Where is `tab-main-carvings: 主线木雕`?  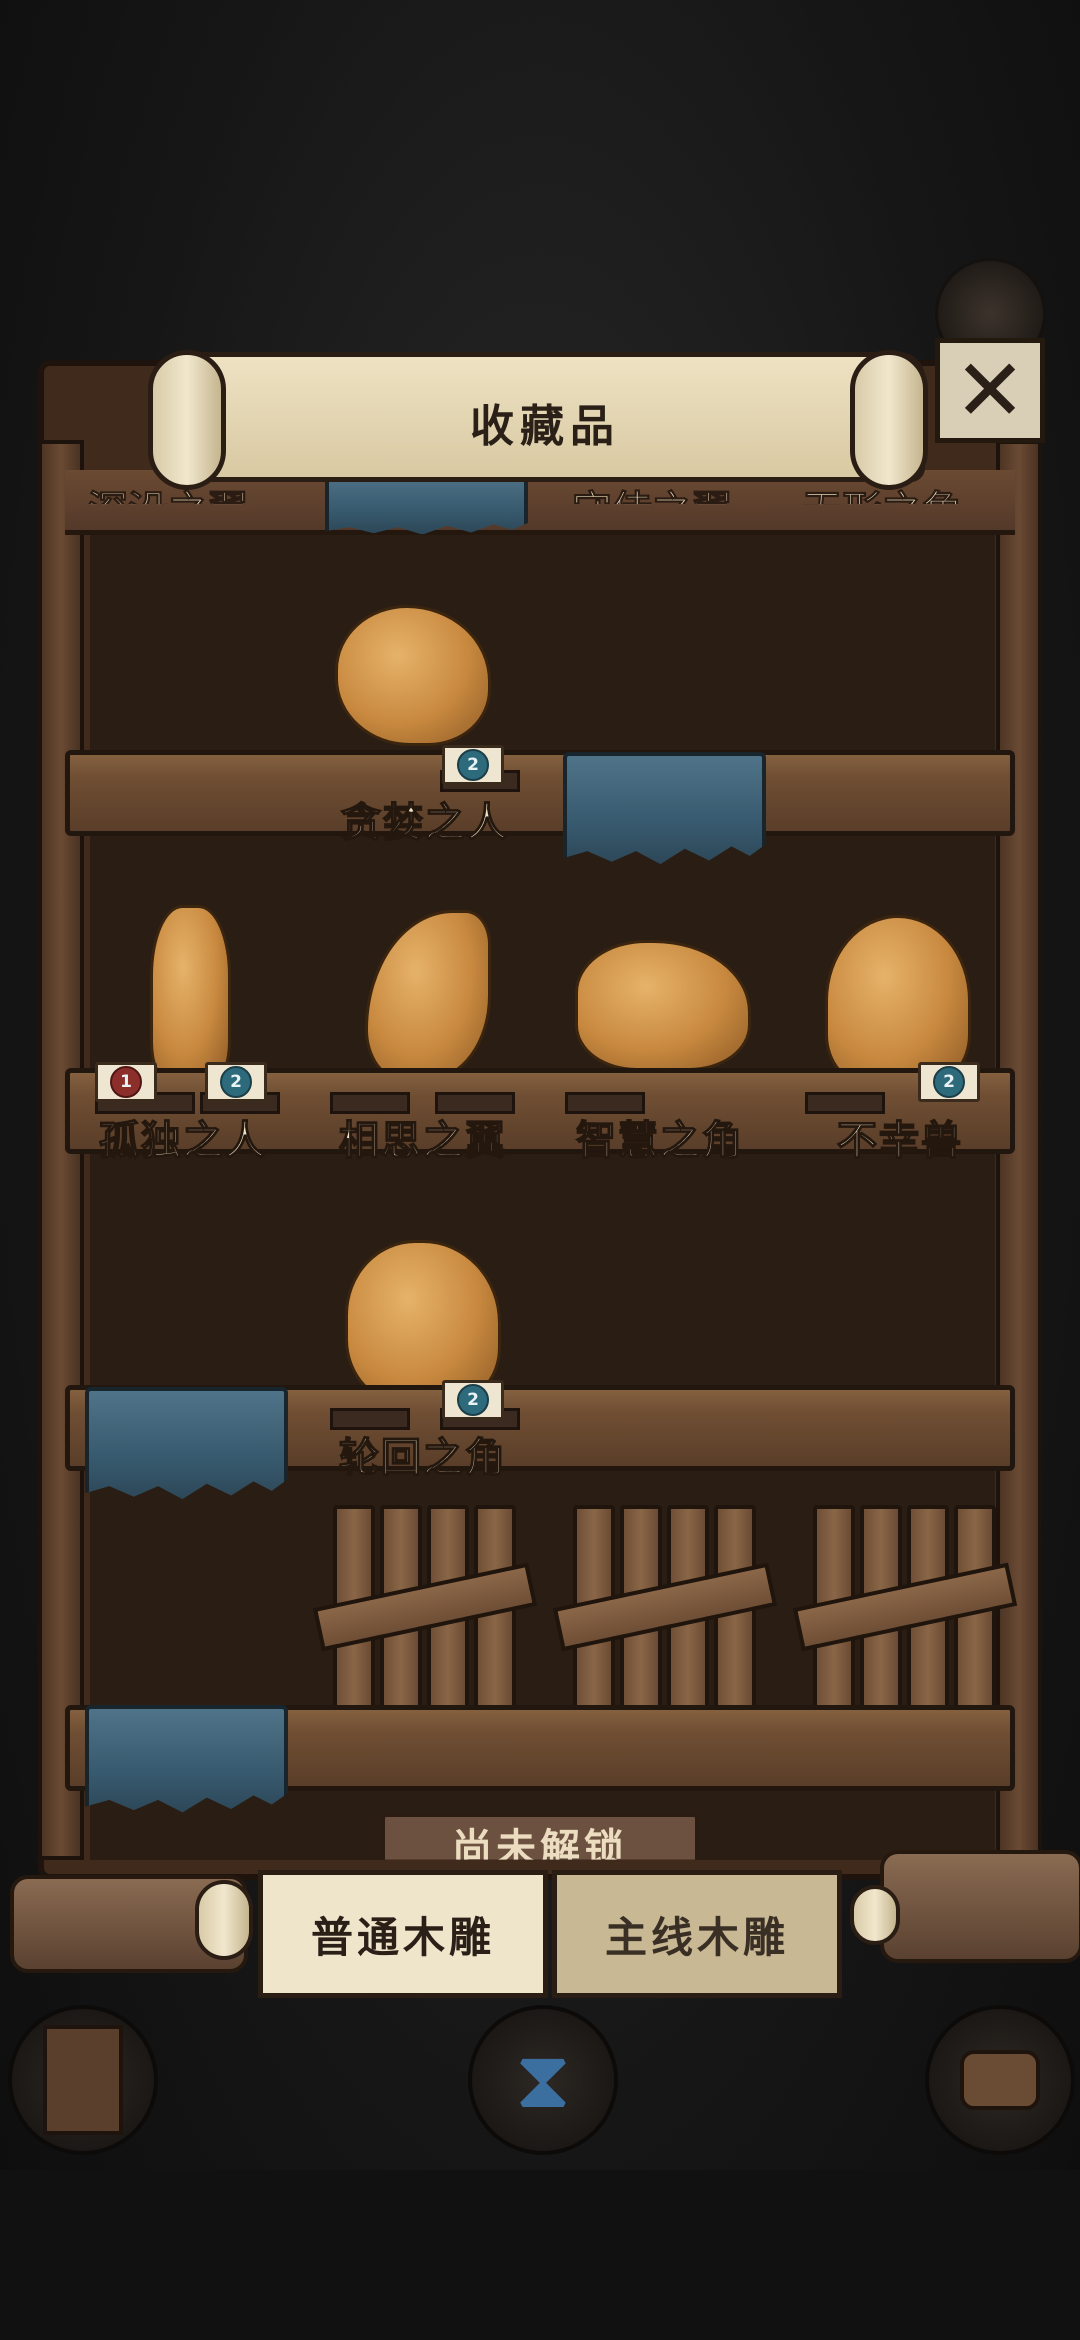
tab-main-carvings: 主线木雕 is located at coordinates (697, 1934).